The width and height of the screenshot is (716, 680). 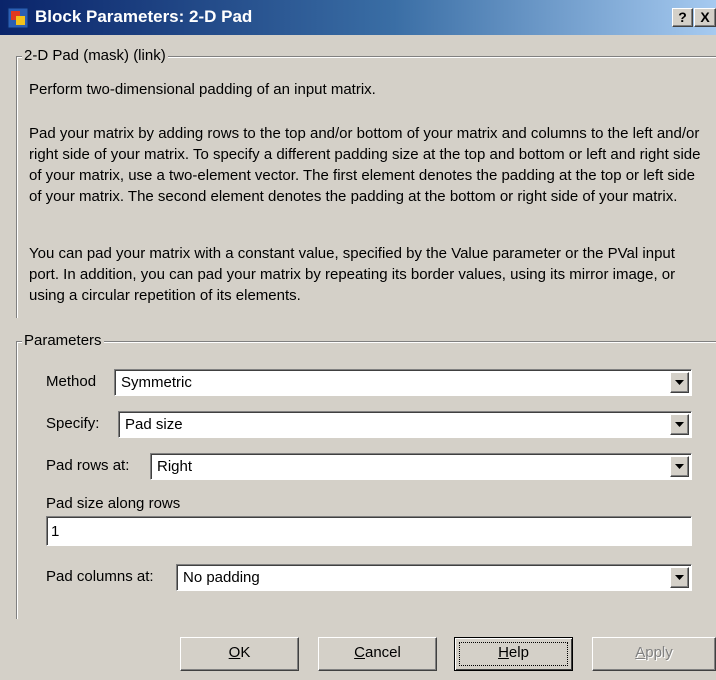 What do you see at coordinates (63, 341) in the screenshot?
I see `parameters-group-title: Parameters` at bounding box center [63, 341].